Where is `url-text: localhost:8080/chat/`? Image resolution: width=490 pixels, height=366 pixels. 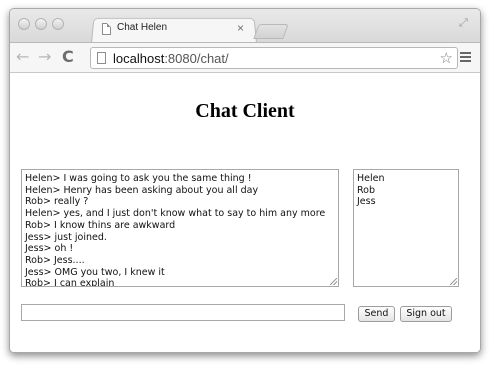
url-text: localhost:8080/chat/ is located at coordinates (171, 58).